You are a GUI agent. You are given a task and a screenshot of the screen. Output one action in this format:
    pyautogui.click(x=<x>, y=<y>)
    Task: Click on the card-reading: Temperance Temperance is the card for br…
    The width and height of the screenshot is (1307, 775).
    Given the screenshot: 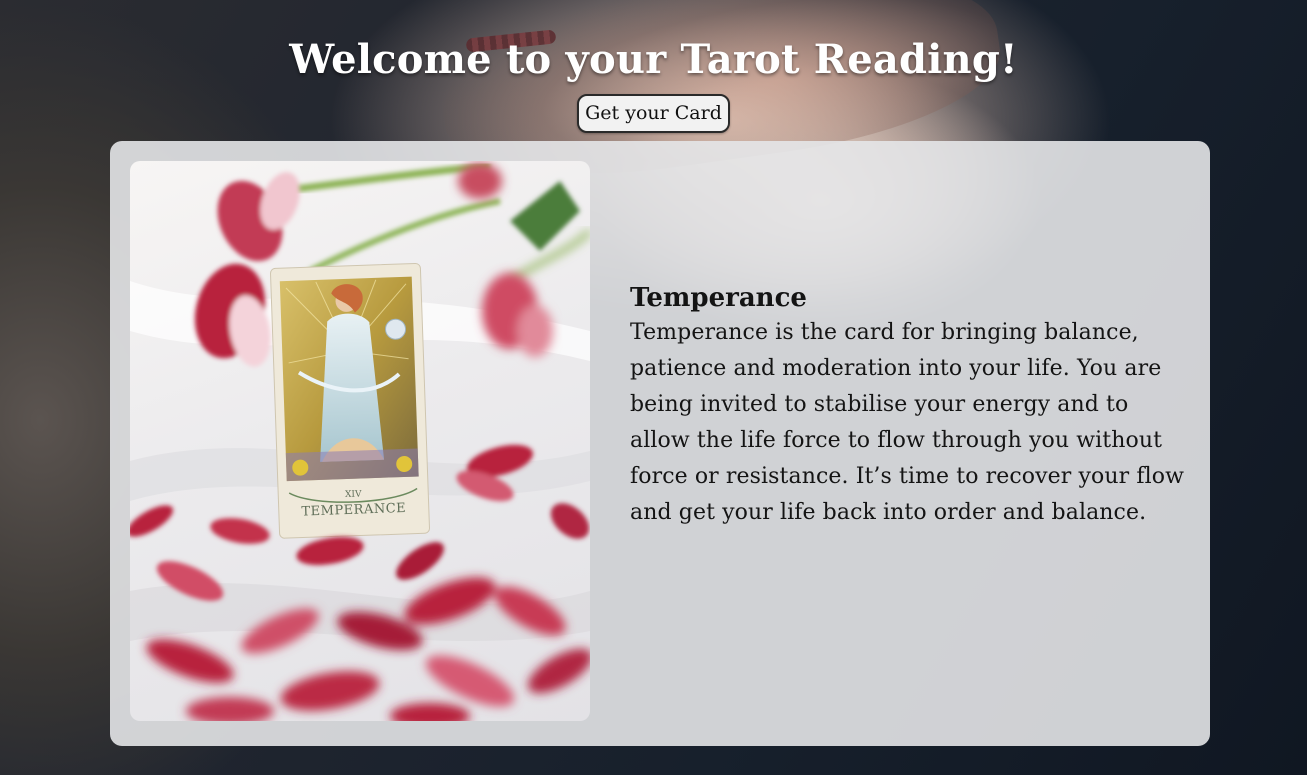 What is the action you would take?
    pyautogui.click(x=910, y=406)
    